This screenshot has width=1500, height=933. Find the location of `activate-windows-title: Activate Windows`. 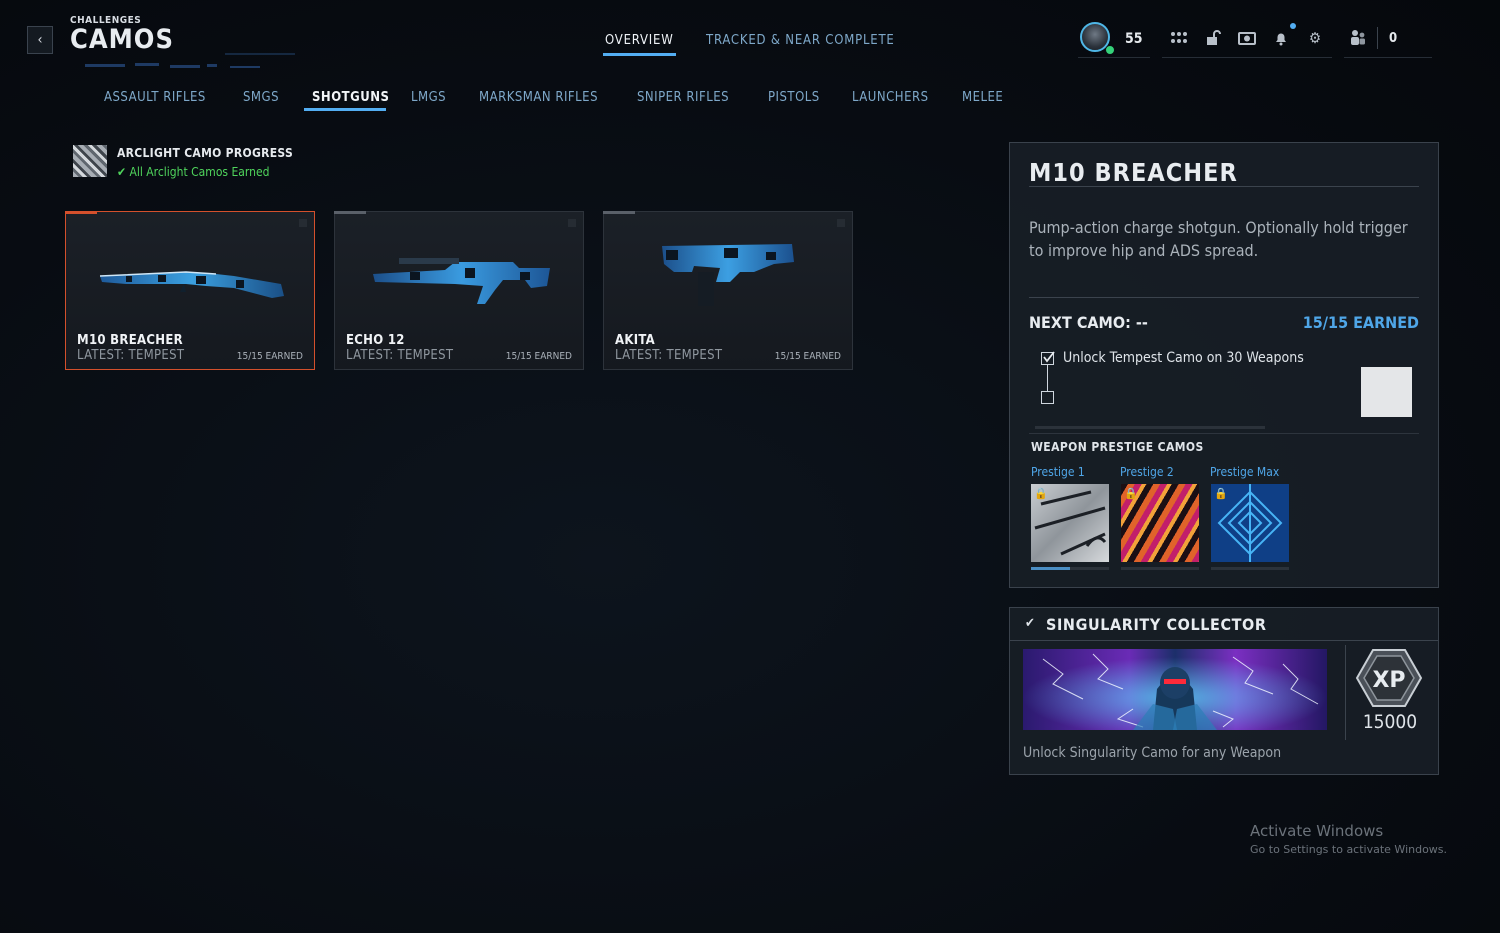

activate-windows-title: Activate Windows is located at coordinates (1317, 831).